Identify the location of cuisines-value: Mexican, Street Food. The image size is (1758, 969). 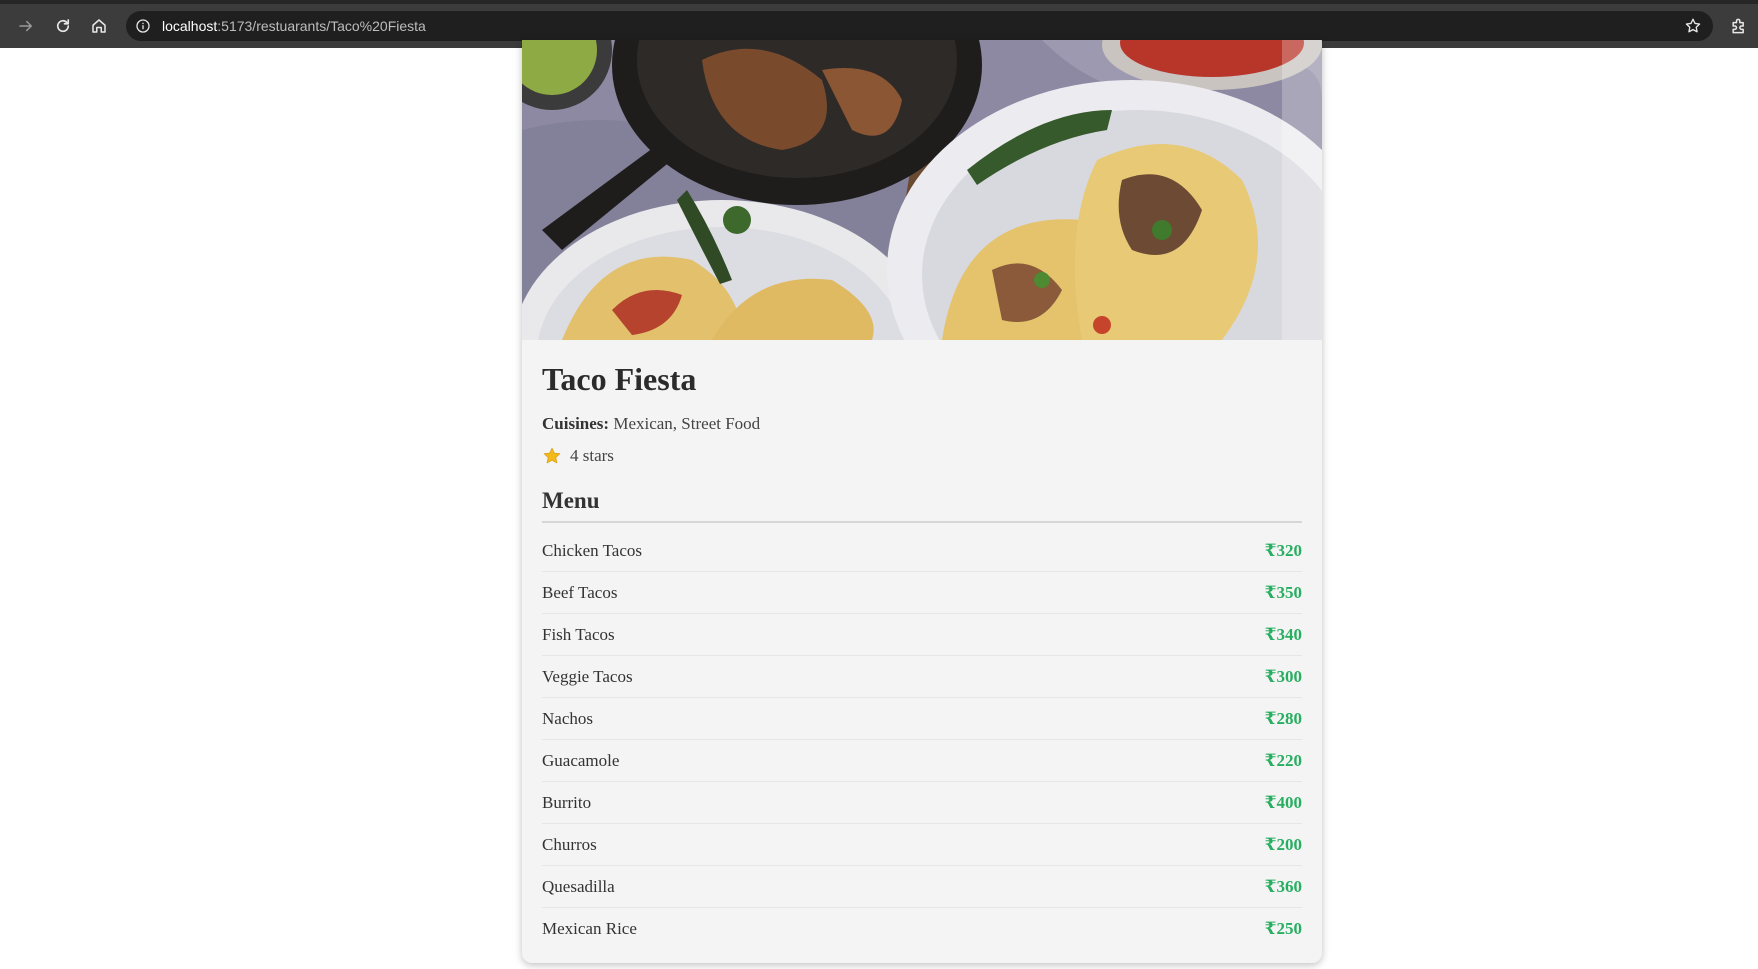
(685, 423).